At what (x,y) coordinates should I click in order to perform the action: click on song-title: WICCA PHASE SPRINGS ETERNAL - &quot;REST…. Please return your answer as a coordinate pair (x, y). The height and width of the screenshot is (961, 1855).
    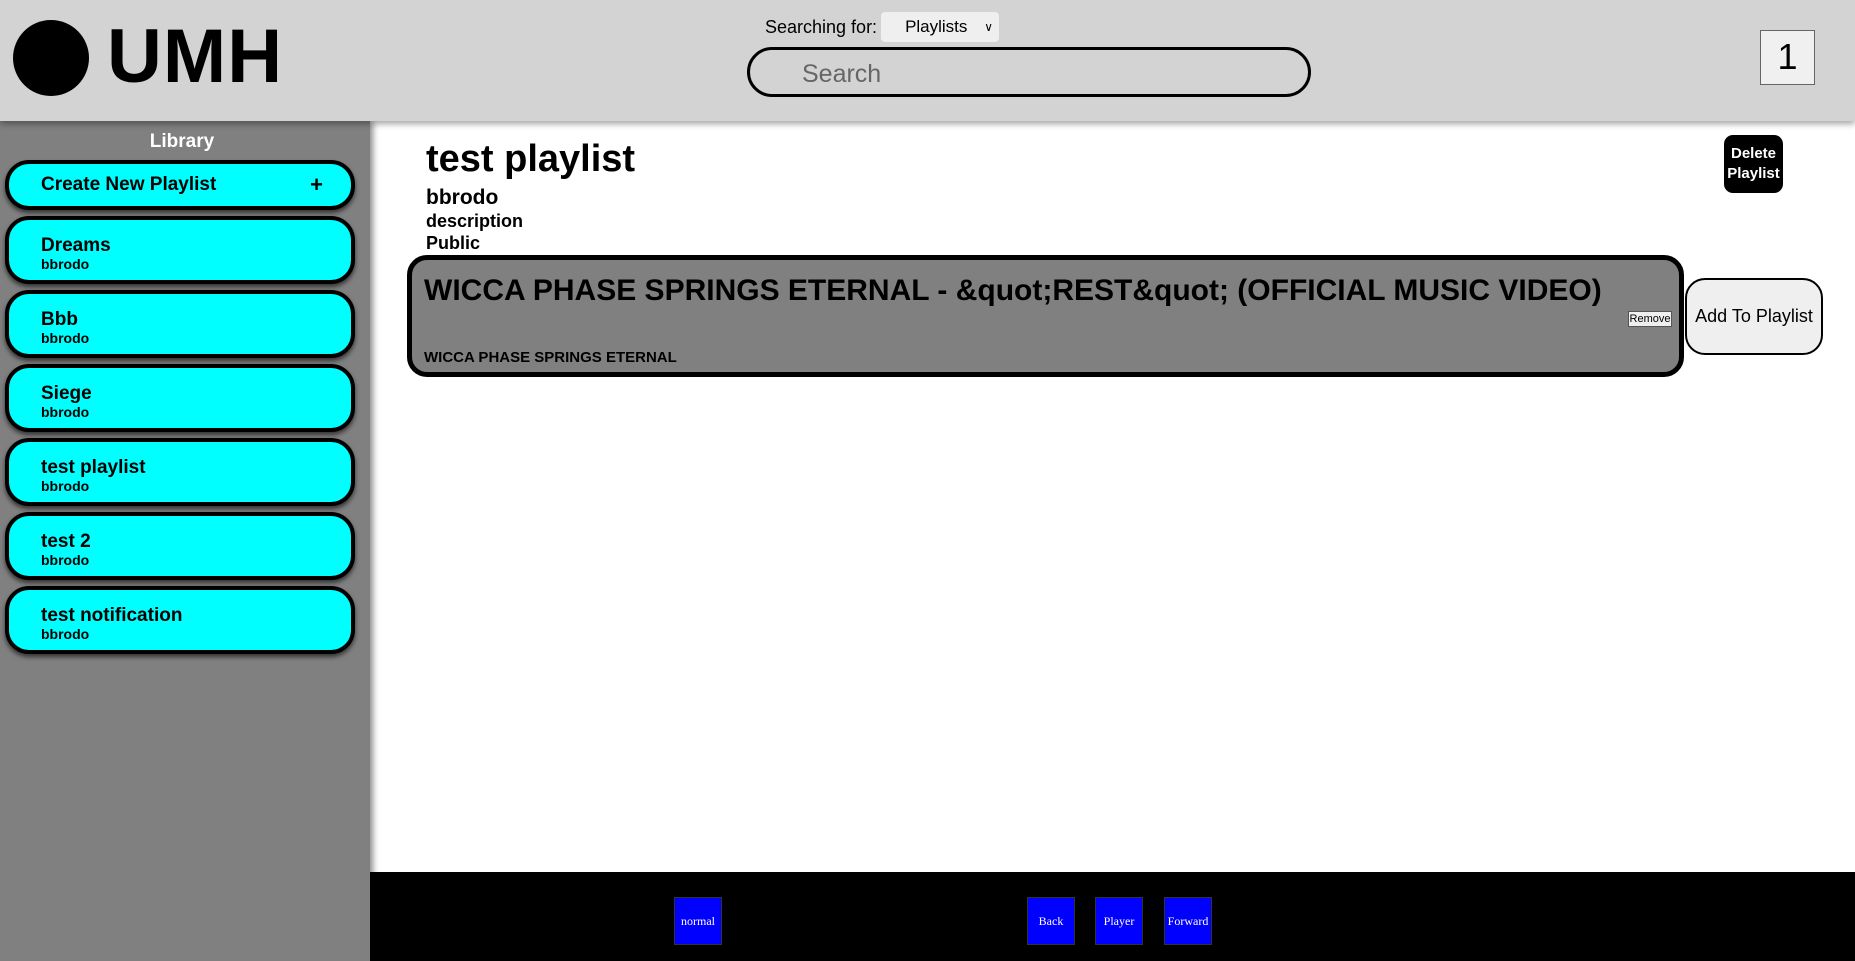
    Looking at the image, I should click on (1013, 290).